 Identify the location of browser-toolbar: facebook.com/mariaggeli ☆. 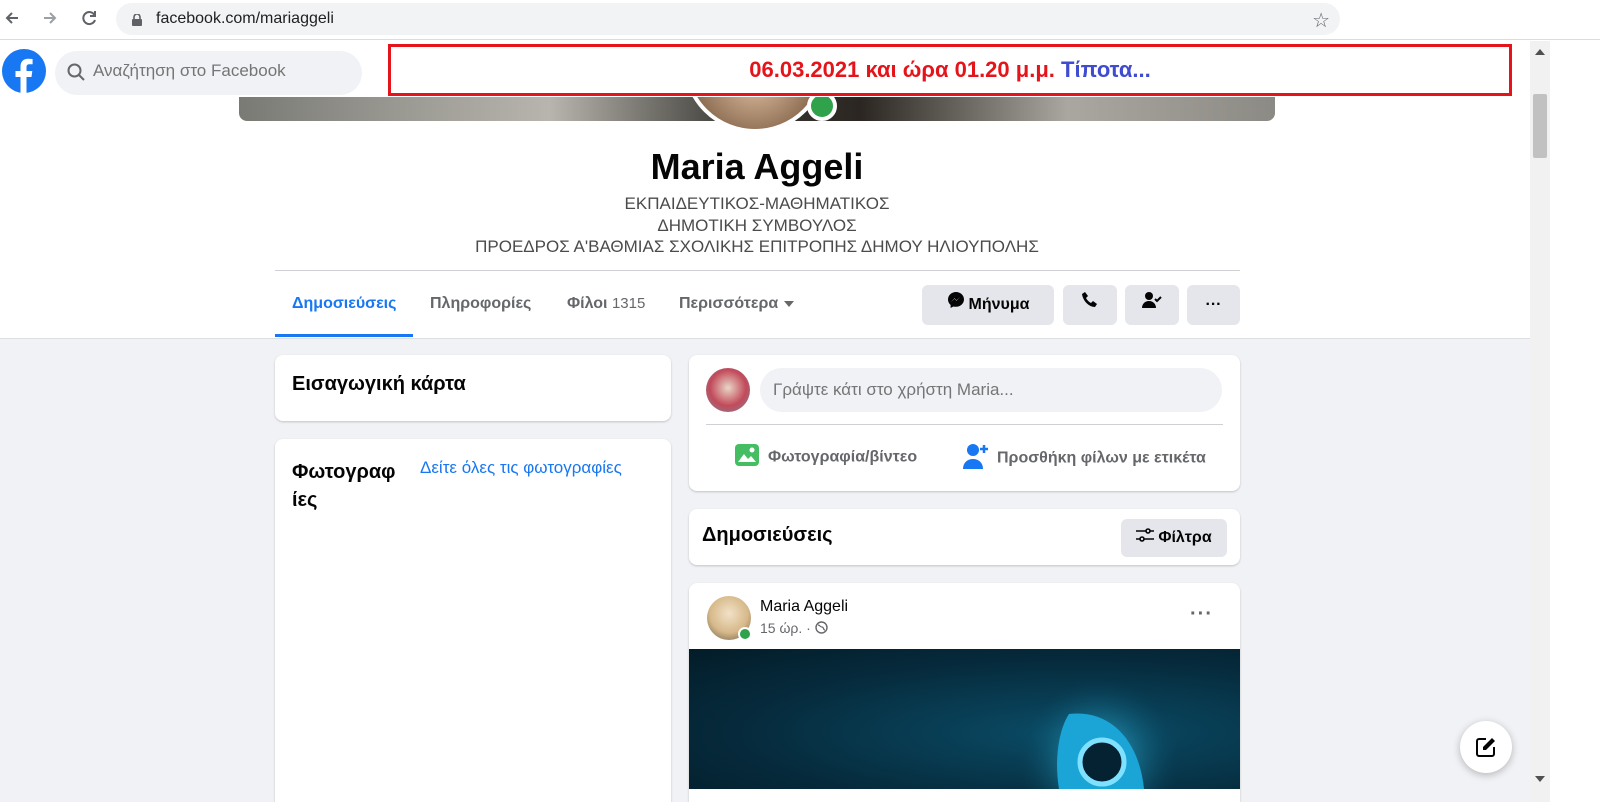
(800, 20).